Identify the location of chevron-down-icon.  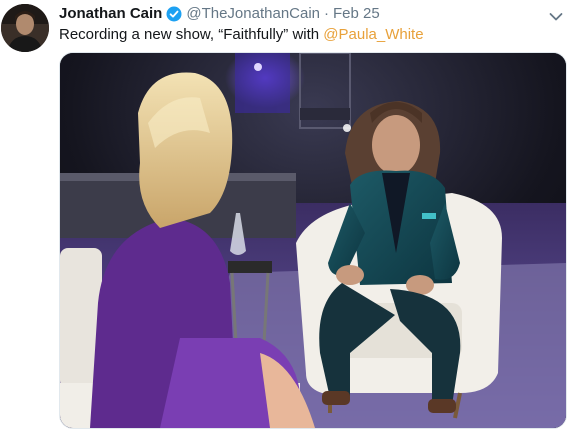
(556, 15).